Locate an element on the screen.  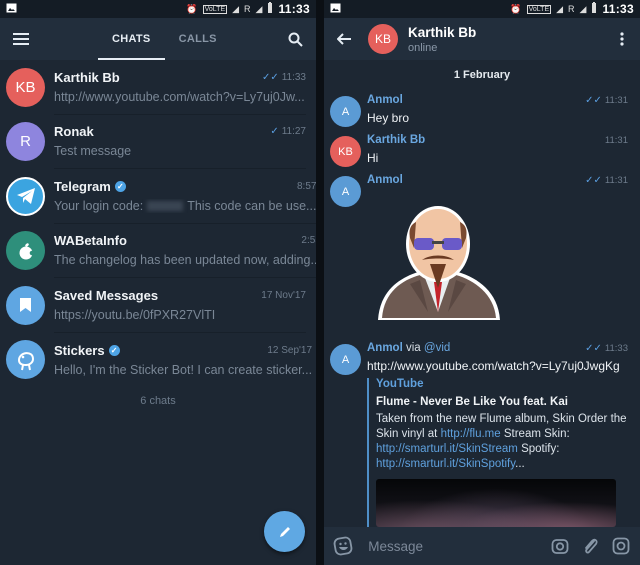
paperclip-icon is located at coordinates (591, 546).